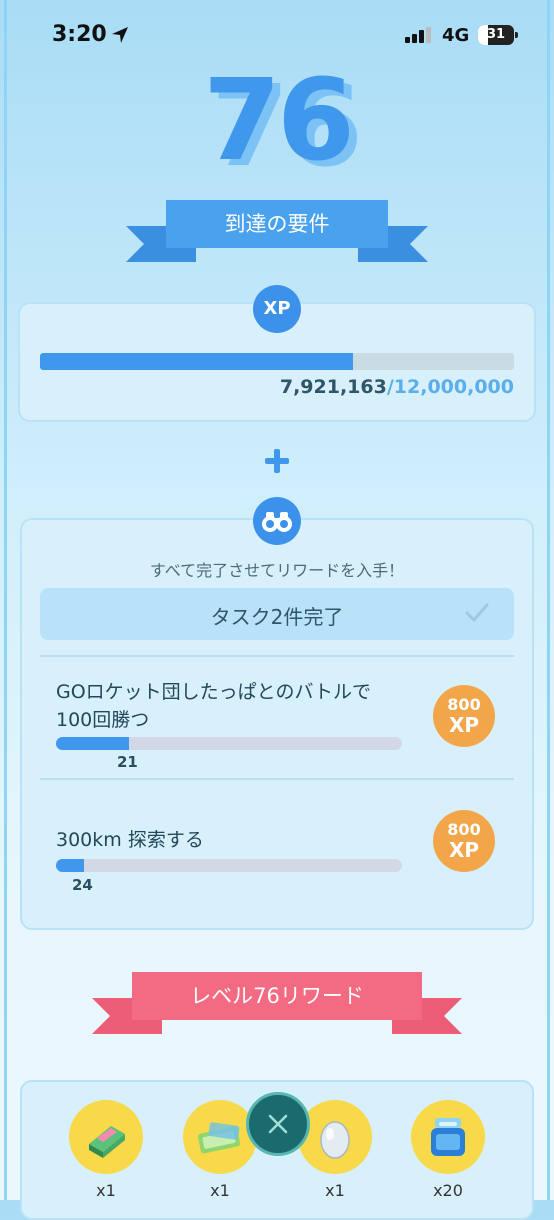 The image size is (554, 1220). What do you see at coordinates (277, 461) in the screenshot?
I see `plus-icon` at bounding box center [277, 461].